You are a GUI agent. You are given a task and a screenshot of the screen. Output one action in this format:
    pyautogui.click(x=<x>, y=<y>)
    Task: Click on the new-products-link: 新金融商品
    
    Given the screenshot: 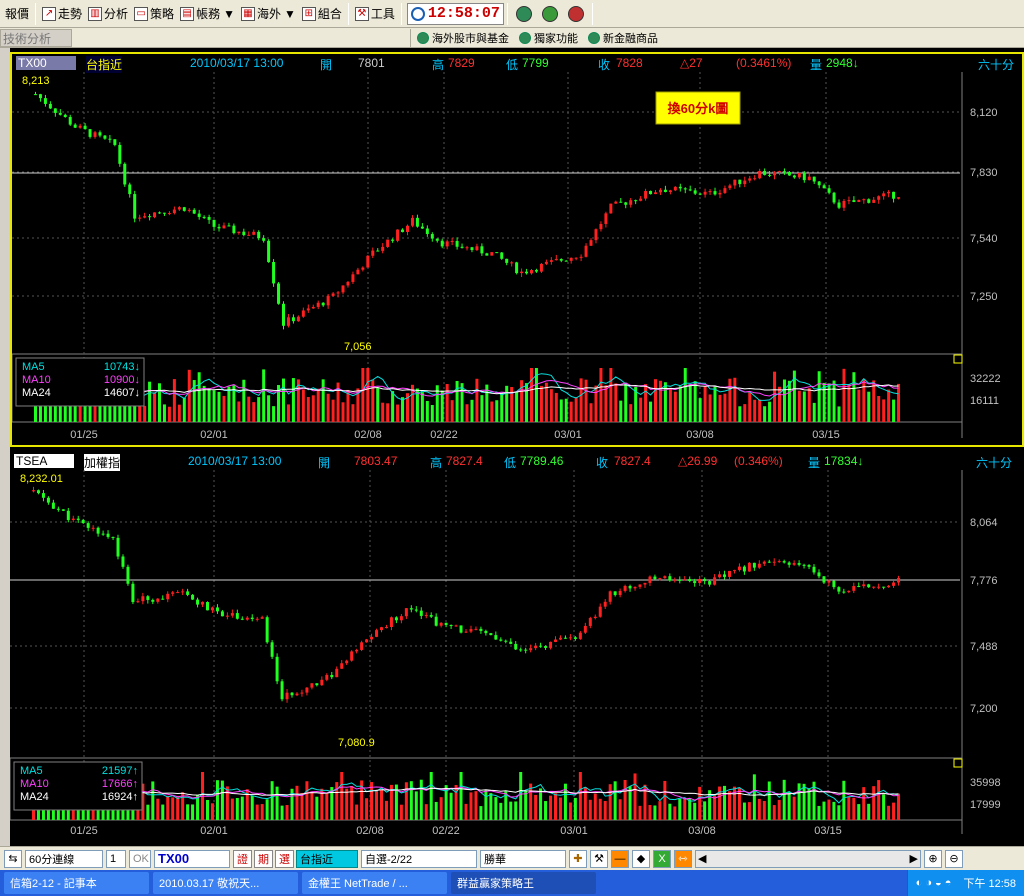 What is the action you would take?
    pyautogui.click(x=623, y=38)
    